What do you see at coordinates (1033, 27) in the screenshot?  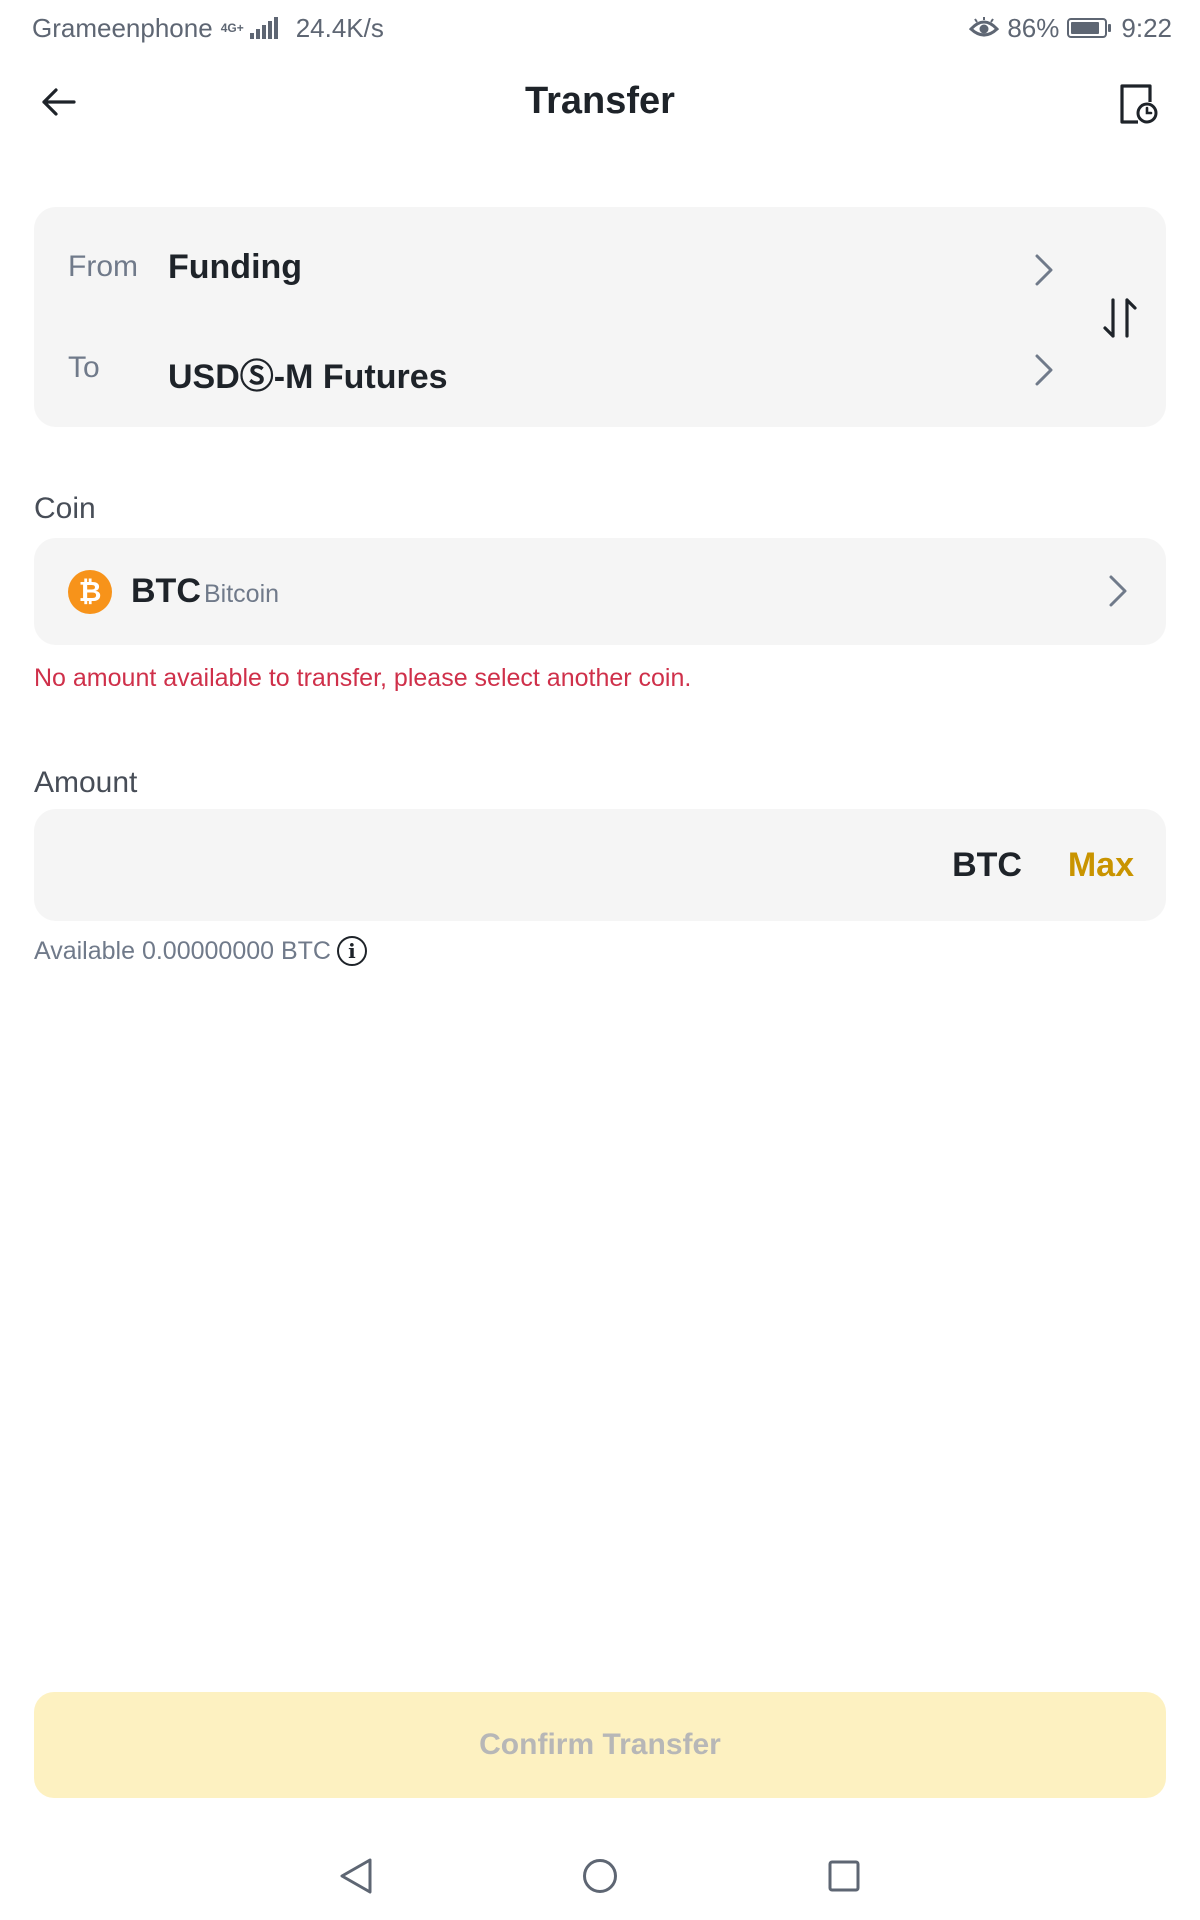 I see `battery-percent: 86%` at bounding box center [1033, 27].